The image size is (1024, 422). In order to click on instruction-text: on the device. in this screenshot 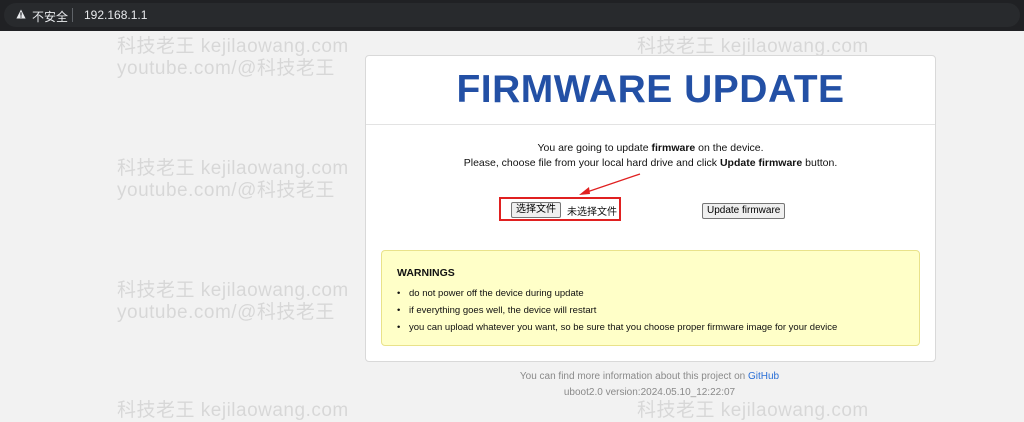, I will do `click(729, 148)`.